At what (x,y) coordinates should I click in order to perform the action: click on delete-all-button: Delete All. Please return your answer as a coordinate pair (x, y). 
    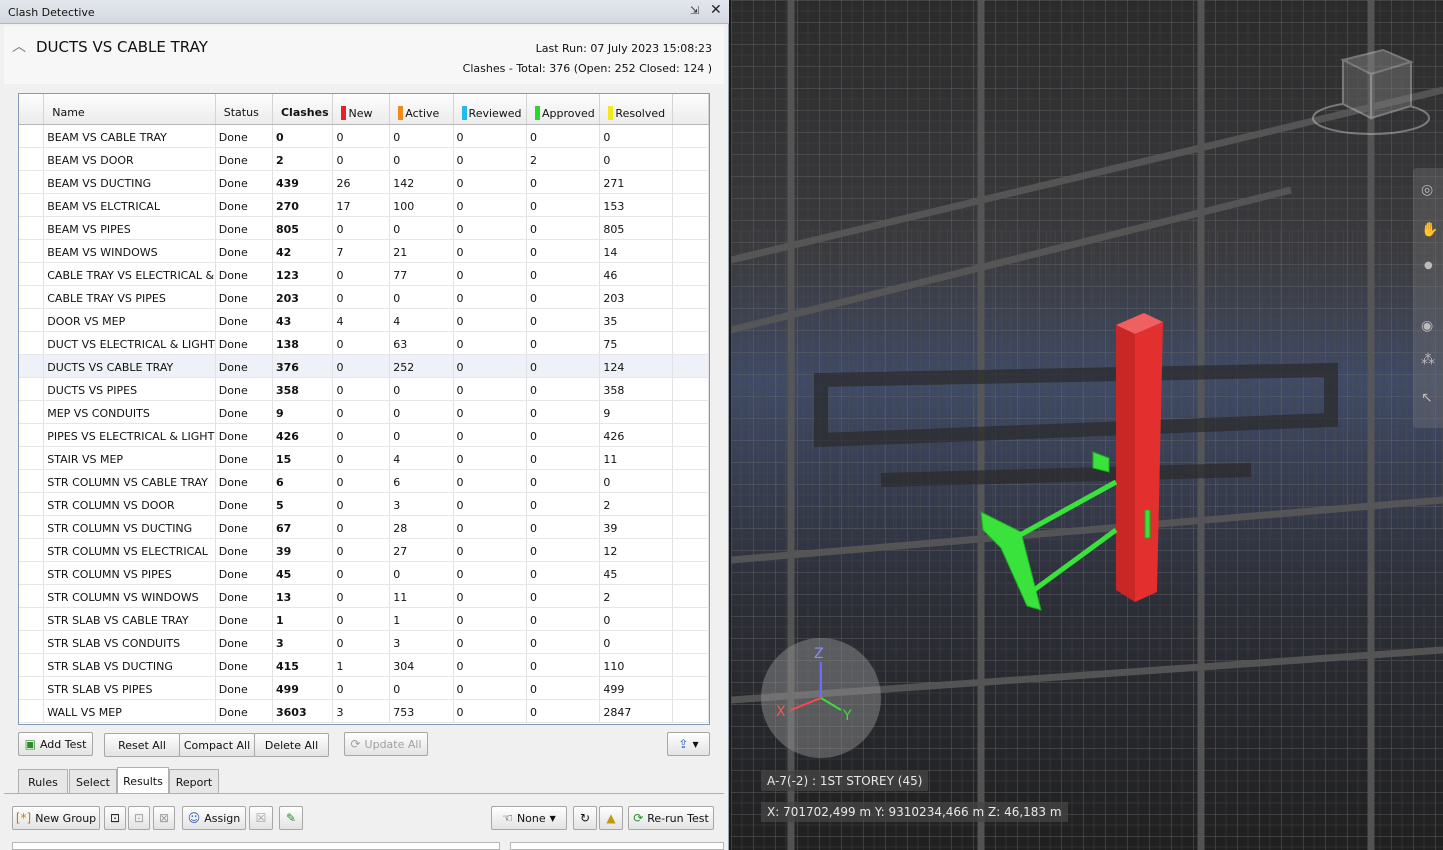
    Looking at the image, I should click on (291, 745).